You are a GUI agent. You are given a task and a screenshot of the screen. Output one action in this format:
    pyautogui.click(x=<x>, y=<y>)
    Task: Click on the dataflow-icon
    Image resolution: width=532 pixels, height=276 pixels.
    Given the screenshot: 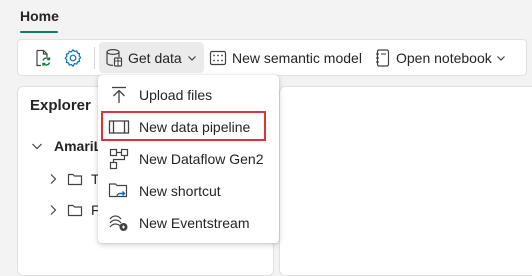 What is the action you would take?
    pyautogui.click(x=119, y=159)
    